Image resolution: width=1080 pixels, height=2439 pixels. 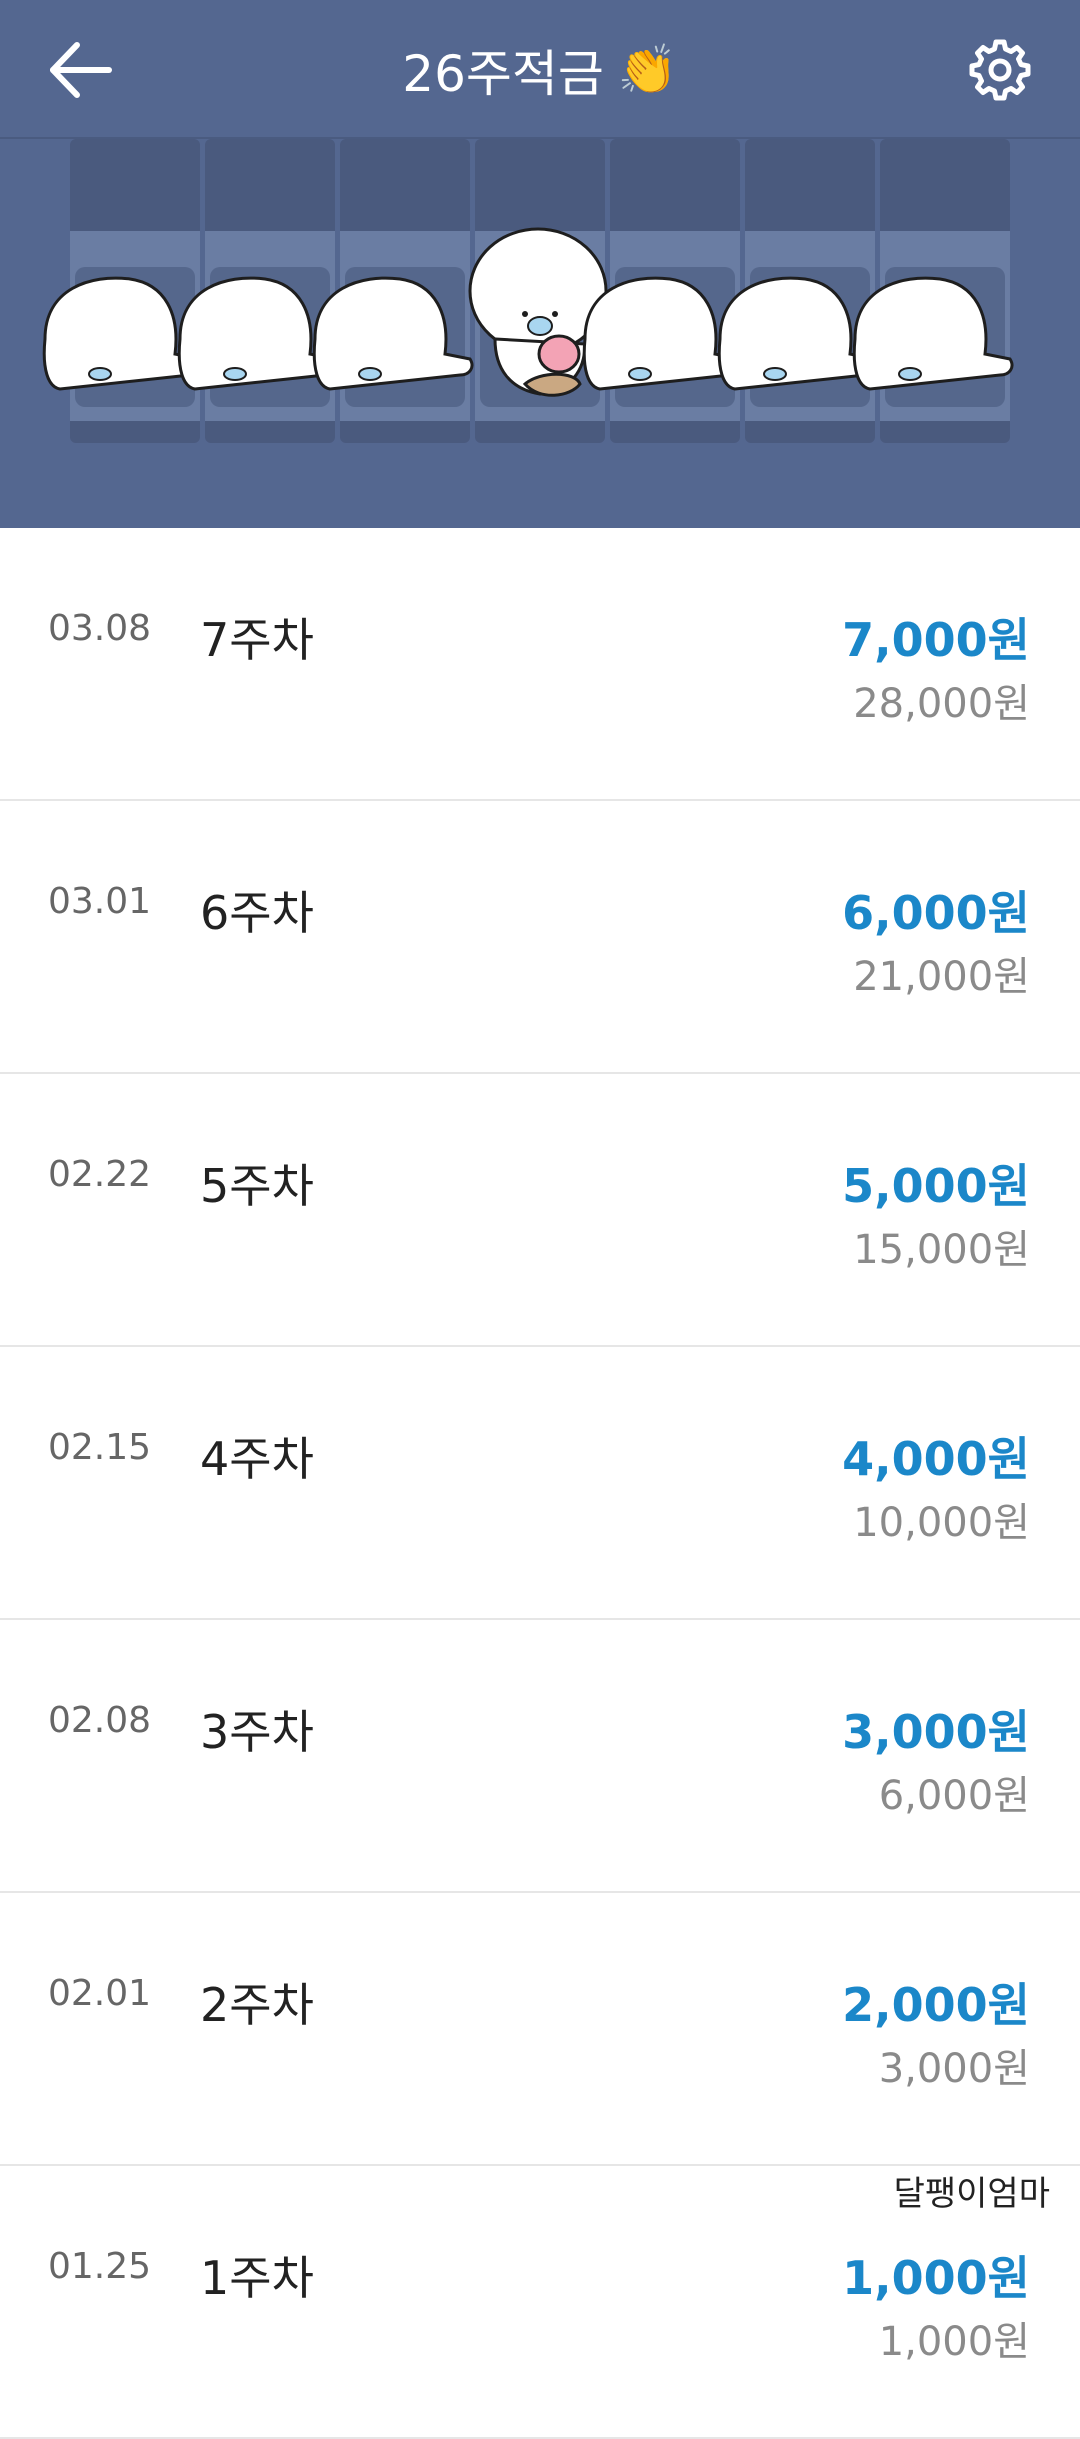 I want to click on settings-button, so click(x=1000, y=70).